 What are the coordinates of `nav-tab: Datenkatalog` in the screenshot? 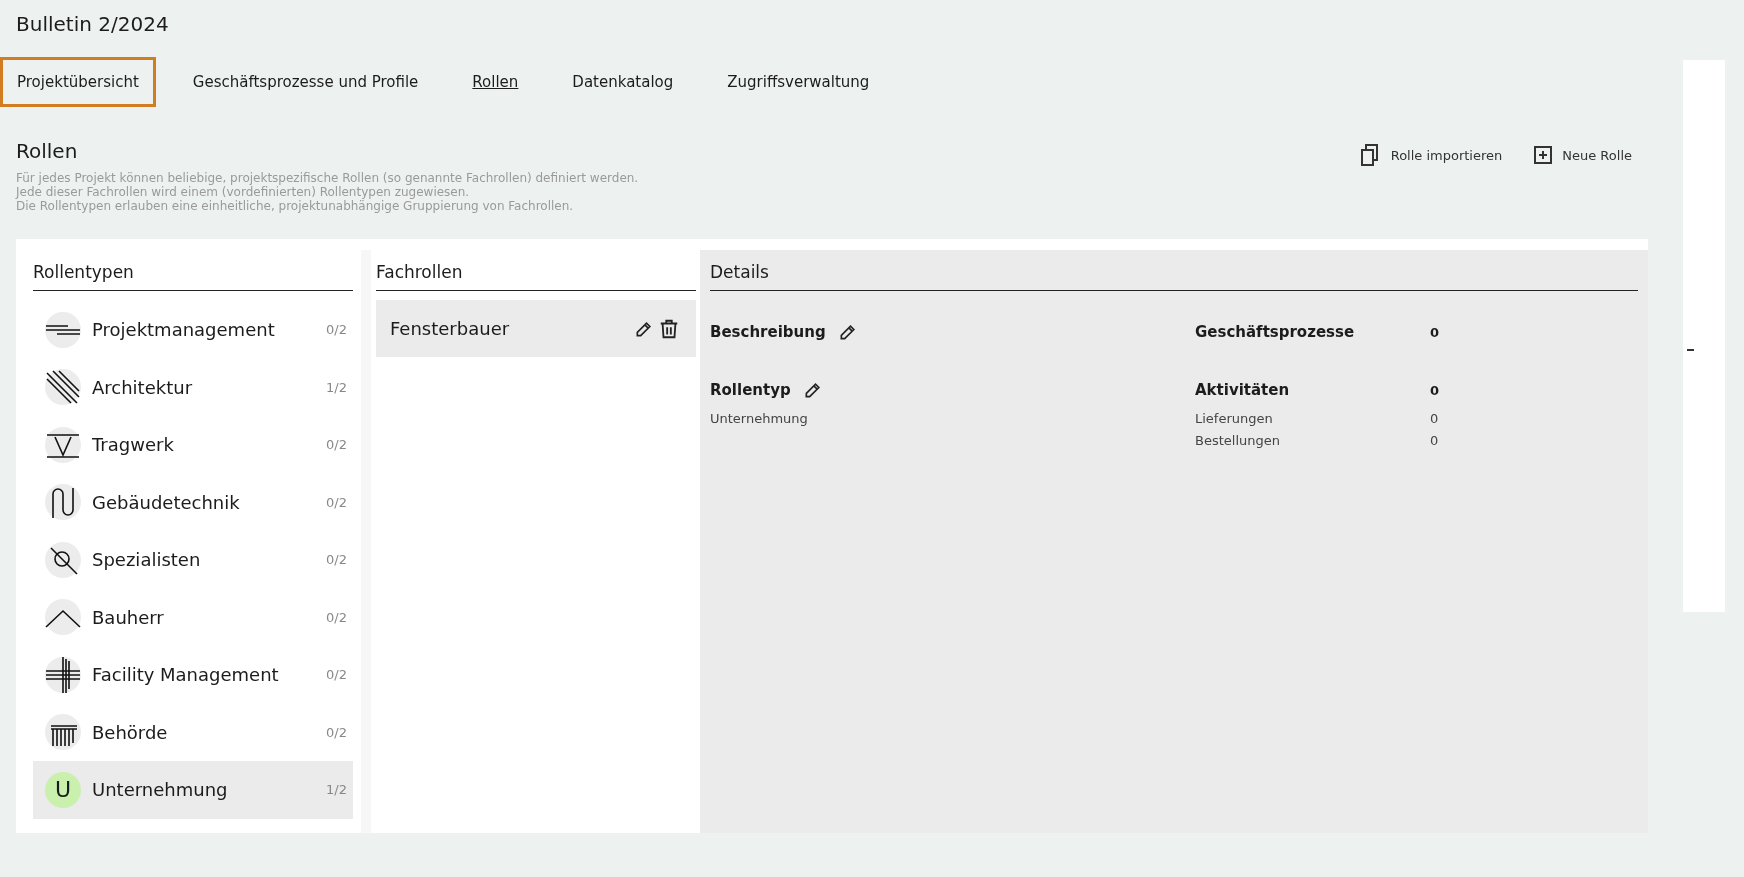 It's located at (623, 82).